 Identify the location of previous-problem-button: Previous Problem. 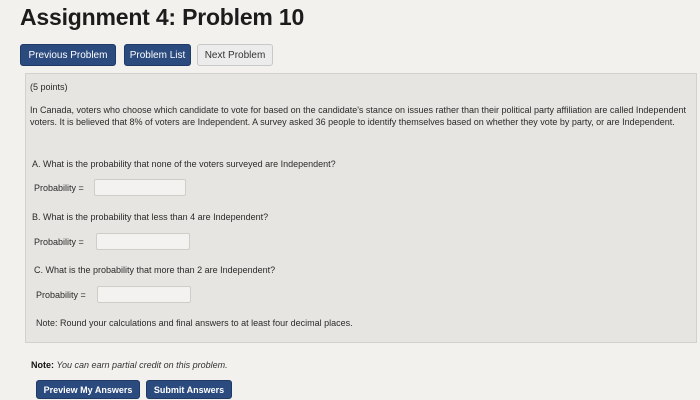
(68, 55).